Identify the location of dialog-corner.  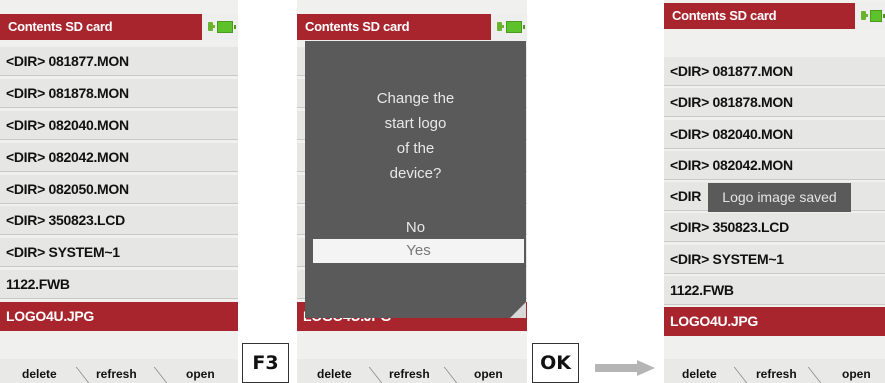
(518, 310).